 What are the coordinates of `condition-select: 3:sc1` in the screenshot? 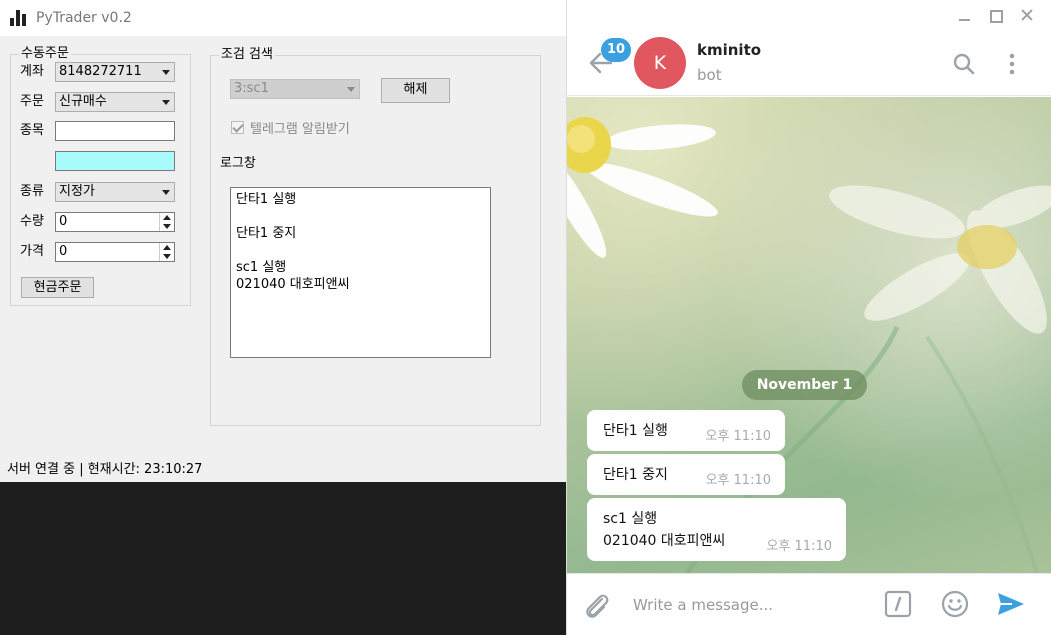 It's located at (295, 89).